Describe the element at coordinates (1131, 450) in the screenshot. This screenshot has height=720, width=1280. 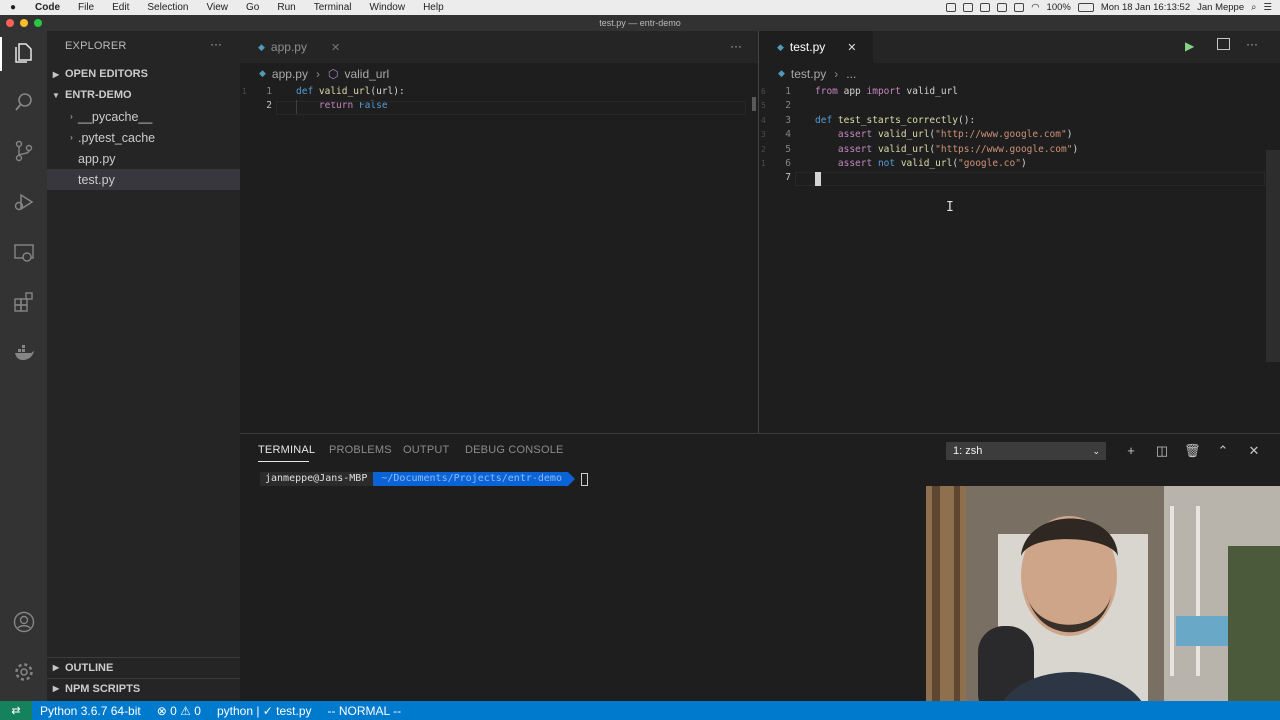
I see `new-terminal-icon: +` at that location.